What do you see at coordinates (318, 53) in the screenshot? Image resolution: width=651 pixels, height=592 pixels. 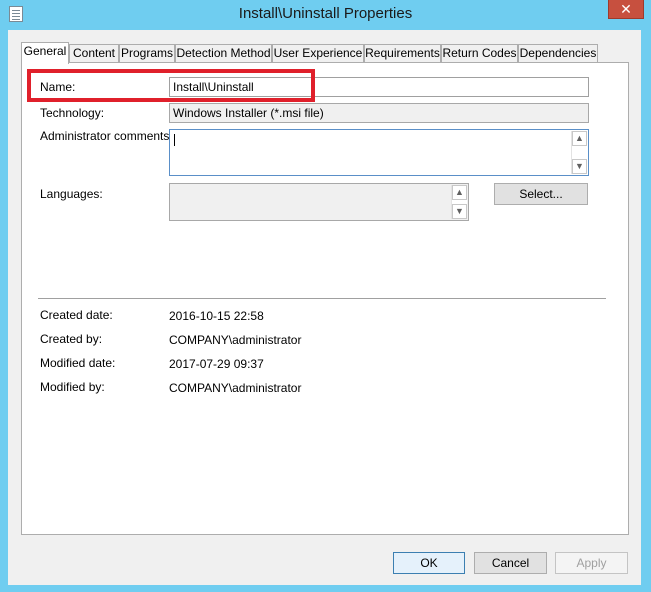 I see `tab-user-experience: User Experience` at bounding box center [318, 53].